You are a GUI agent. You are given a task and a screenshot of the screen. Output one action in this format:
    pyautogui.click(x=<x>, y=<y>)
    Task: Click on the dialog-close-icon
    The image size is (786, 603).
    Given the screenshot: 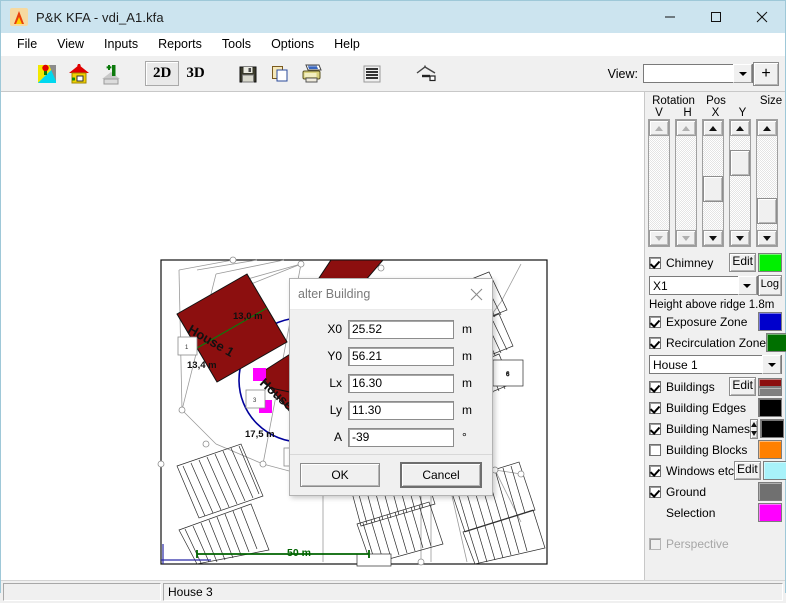 What is the action you would take?
    pyautogui.click(x=476, y=294)
    